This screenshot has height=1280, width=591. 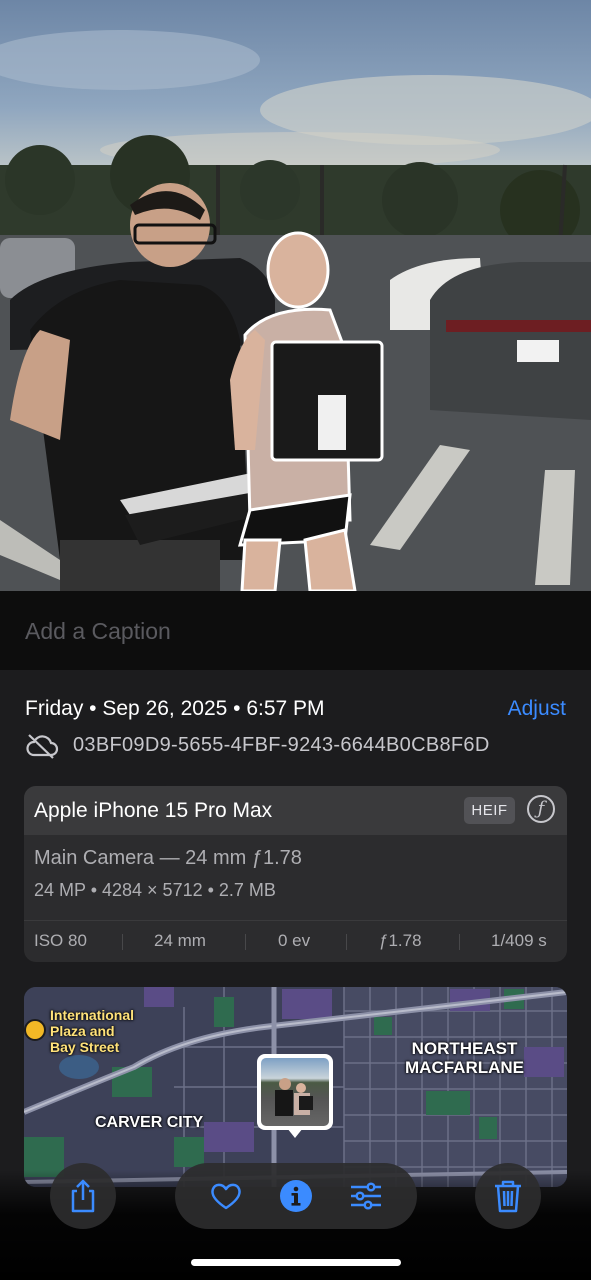 What do you see at coordinates (60, 940) in the screenshot?
I see `exif-iso: ISO 80` at bounding box center [60, 940].